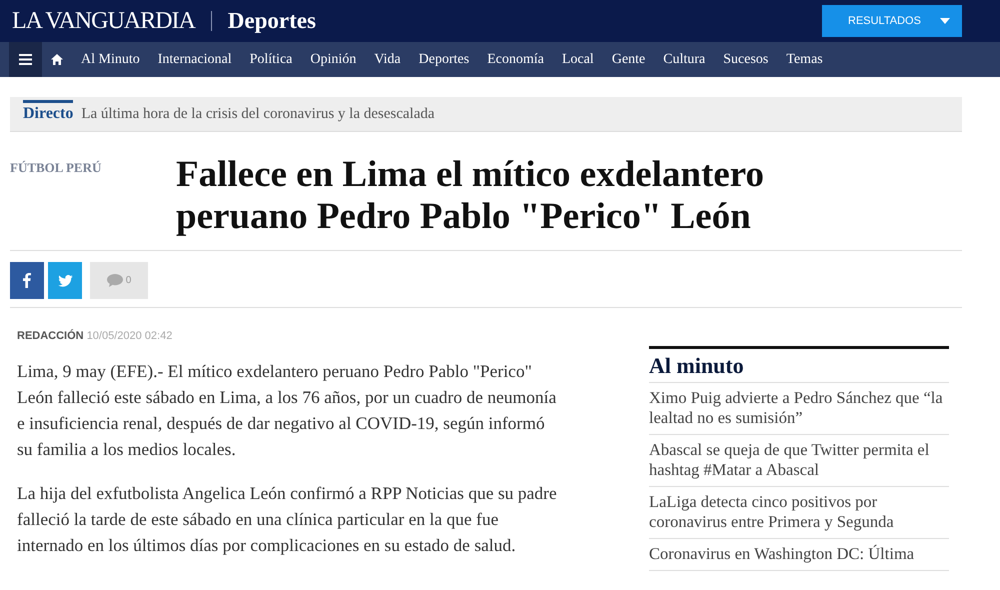  What do you see at coordinates (444, 60) in the screenshot?
I see `nav-link: Deportes` at bounding box center [444, 60].